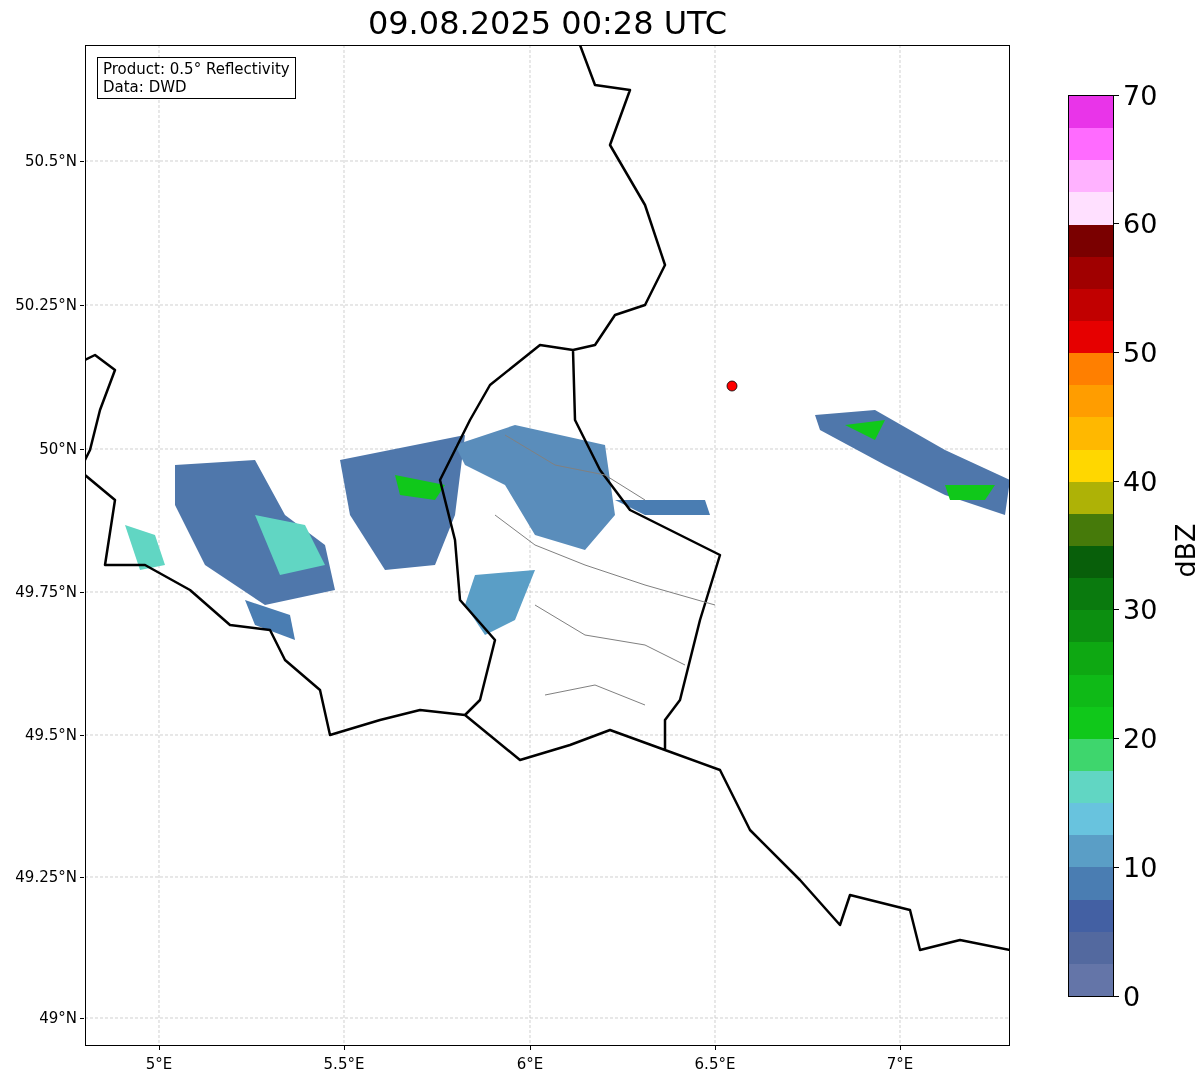 The width and height of the screenshot is (1202, 1081). I want to click on latitude-label: 50.25°N, so click(46, 305).